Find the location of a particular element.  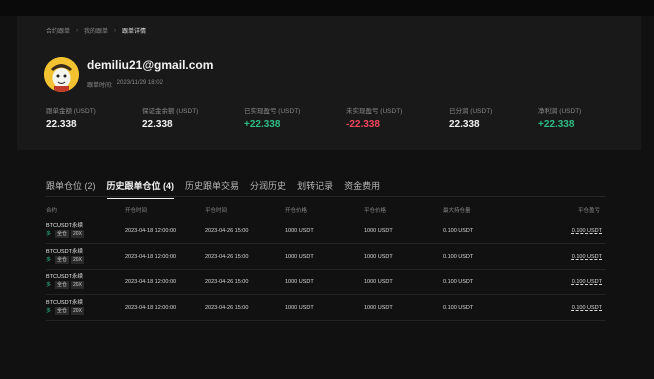

avatar is located at coordinates (61, 74).